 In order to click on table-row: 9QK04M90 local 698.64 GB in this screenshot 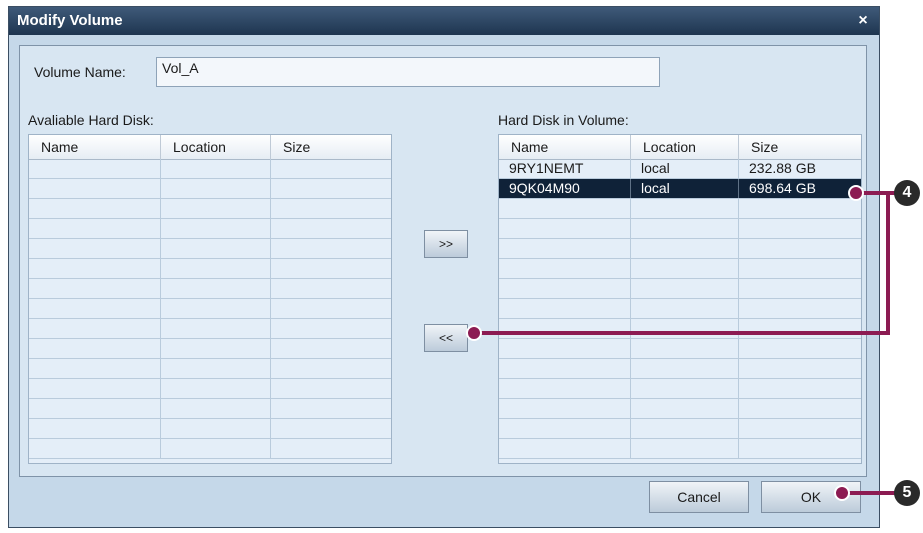, I will do `click(680, 189)`.